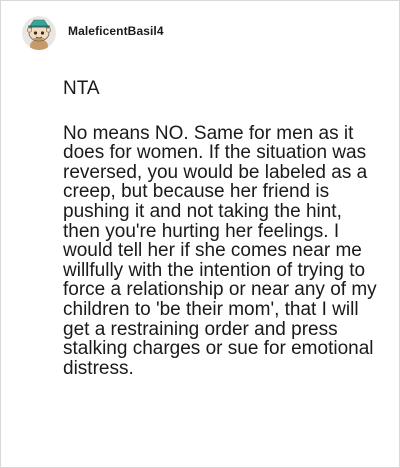  What do you see at coordinates (39, 33) in the screenshot?
I see `avatar-icon` at bounding box center [39, 33].